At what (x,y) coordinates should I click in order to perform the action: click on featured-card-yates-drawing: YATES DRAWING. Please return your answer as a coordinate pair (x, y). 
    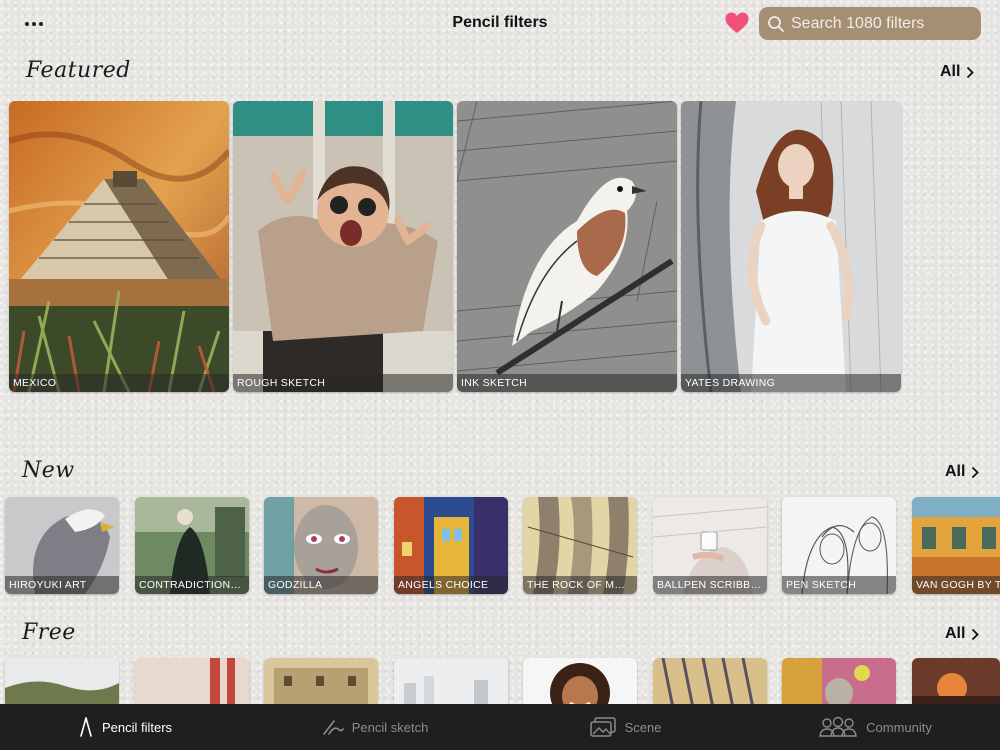
    Looking at the image, I should click on (791, 246).